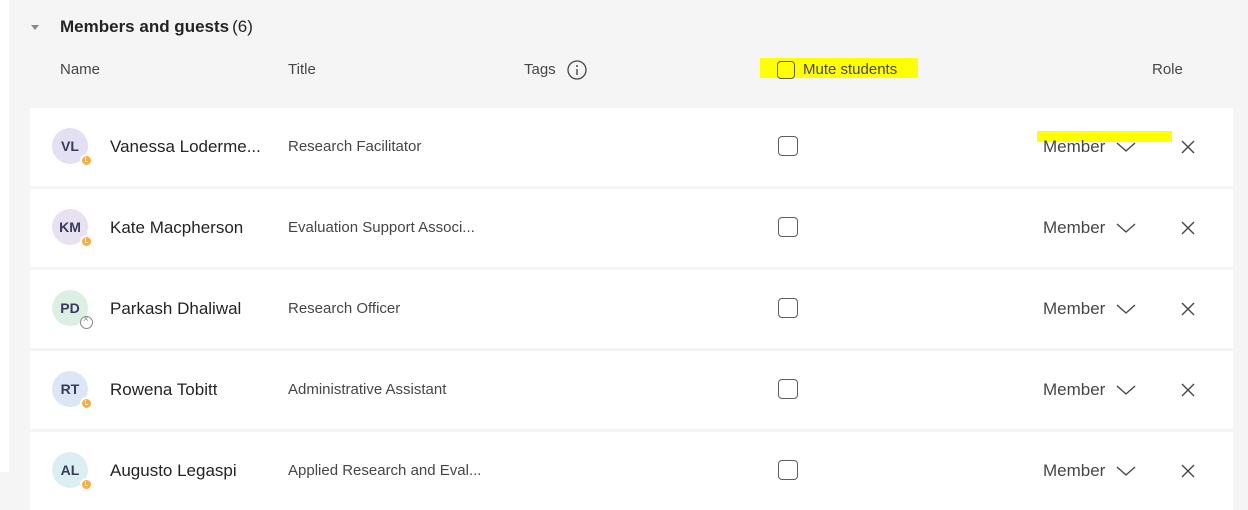 The height and width of the screenshot is (510, 1248). What do you see at coordinates (164, 389) in the screenshot?
I see `member-name: Rowena Tobitt` at bounding box center [164, 389].